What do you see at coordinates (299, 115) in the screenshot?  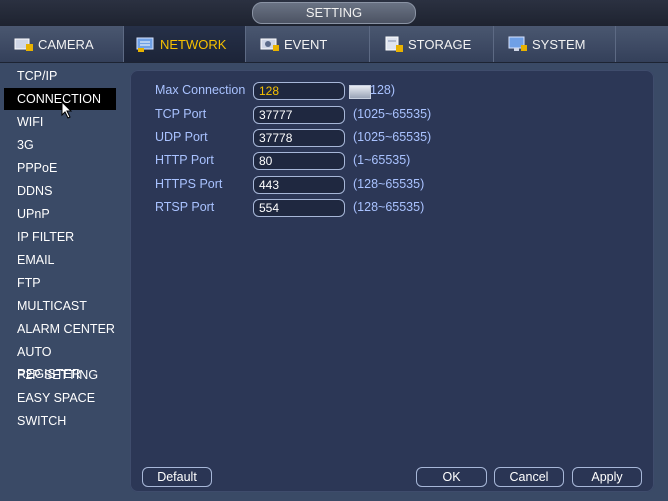 I see `tcp-port-field: 37777` at bounding box center [299, 115].